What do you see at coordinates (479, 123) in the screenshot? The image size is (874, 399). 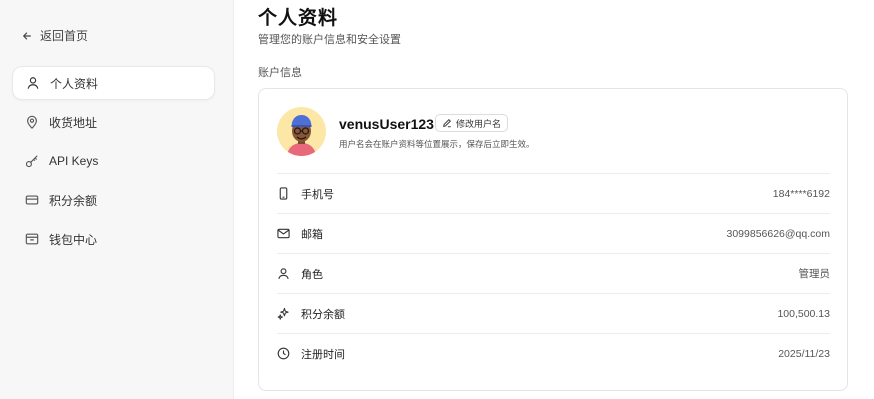 I see `edit-username-label: 修改用户名` at bounding box center [479, 123].